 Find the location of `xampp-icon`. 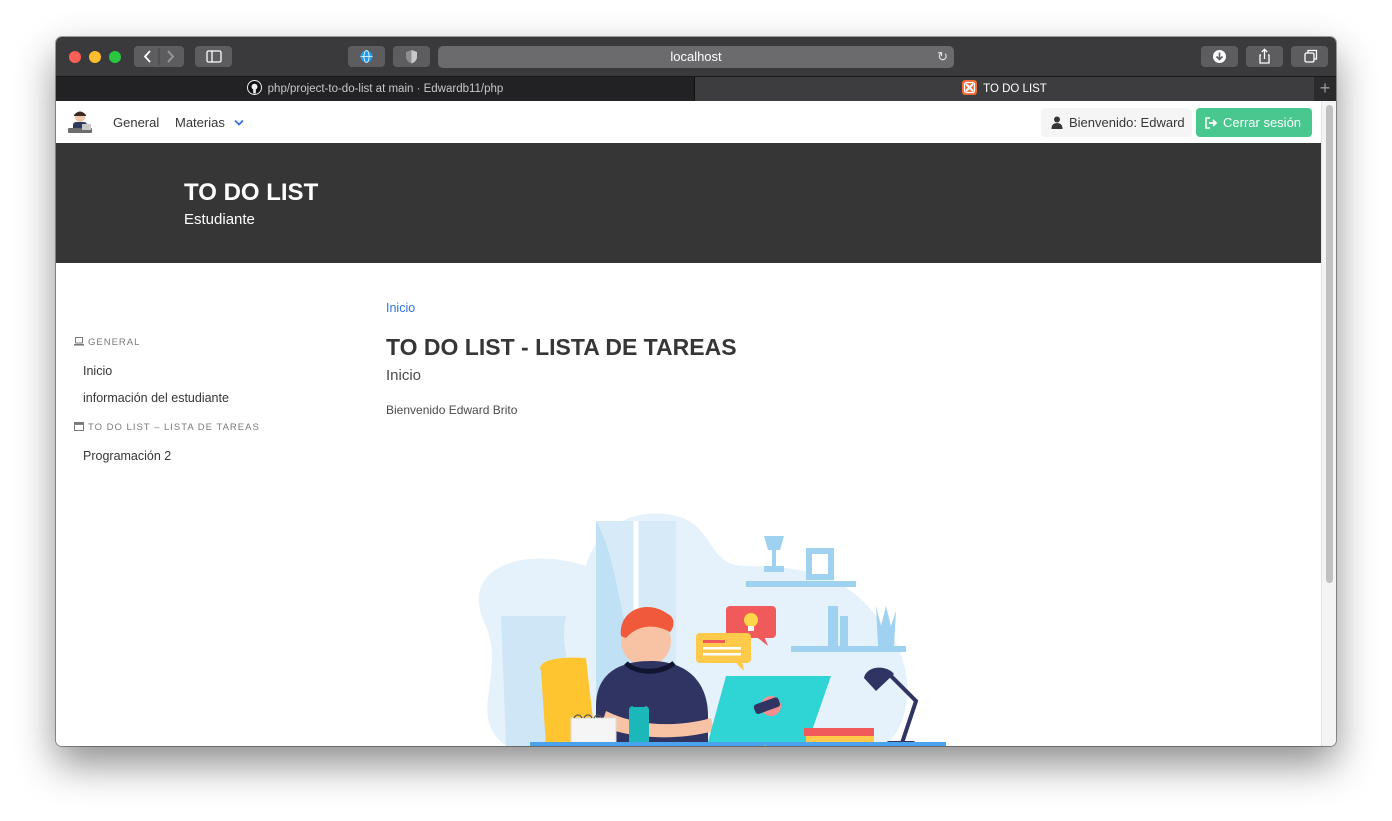

xampp-icon is located at coordinates (970, 87).